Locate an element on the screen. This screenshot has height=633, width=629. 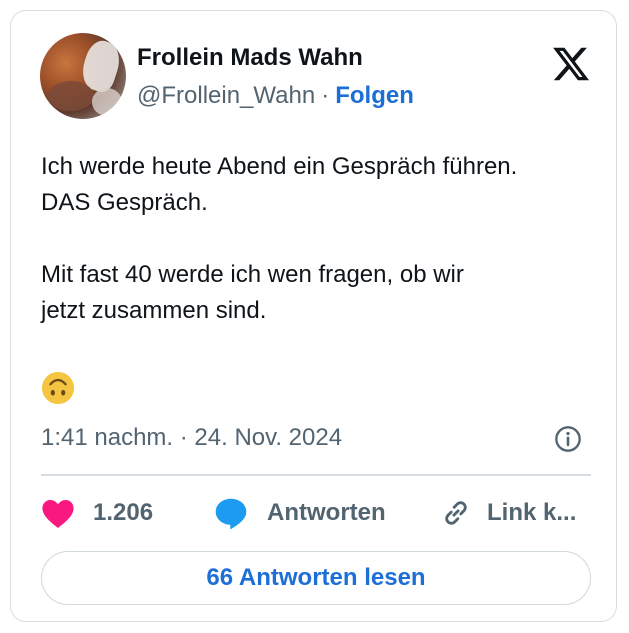
tweet-line is located at coordinates (321, 239).